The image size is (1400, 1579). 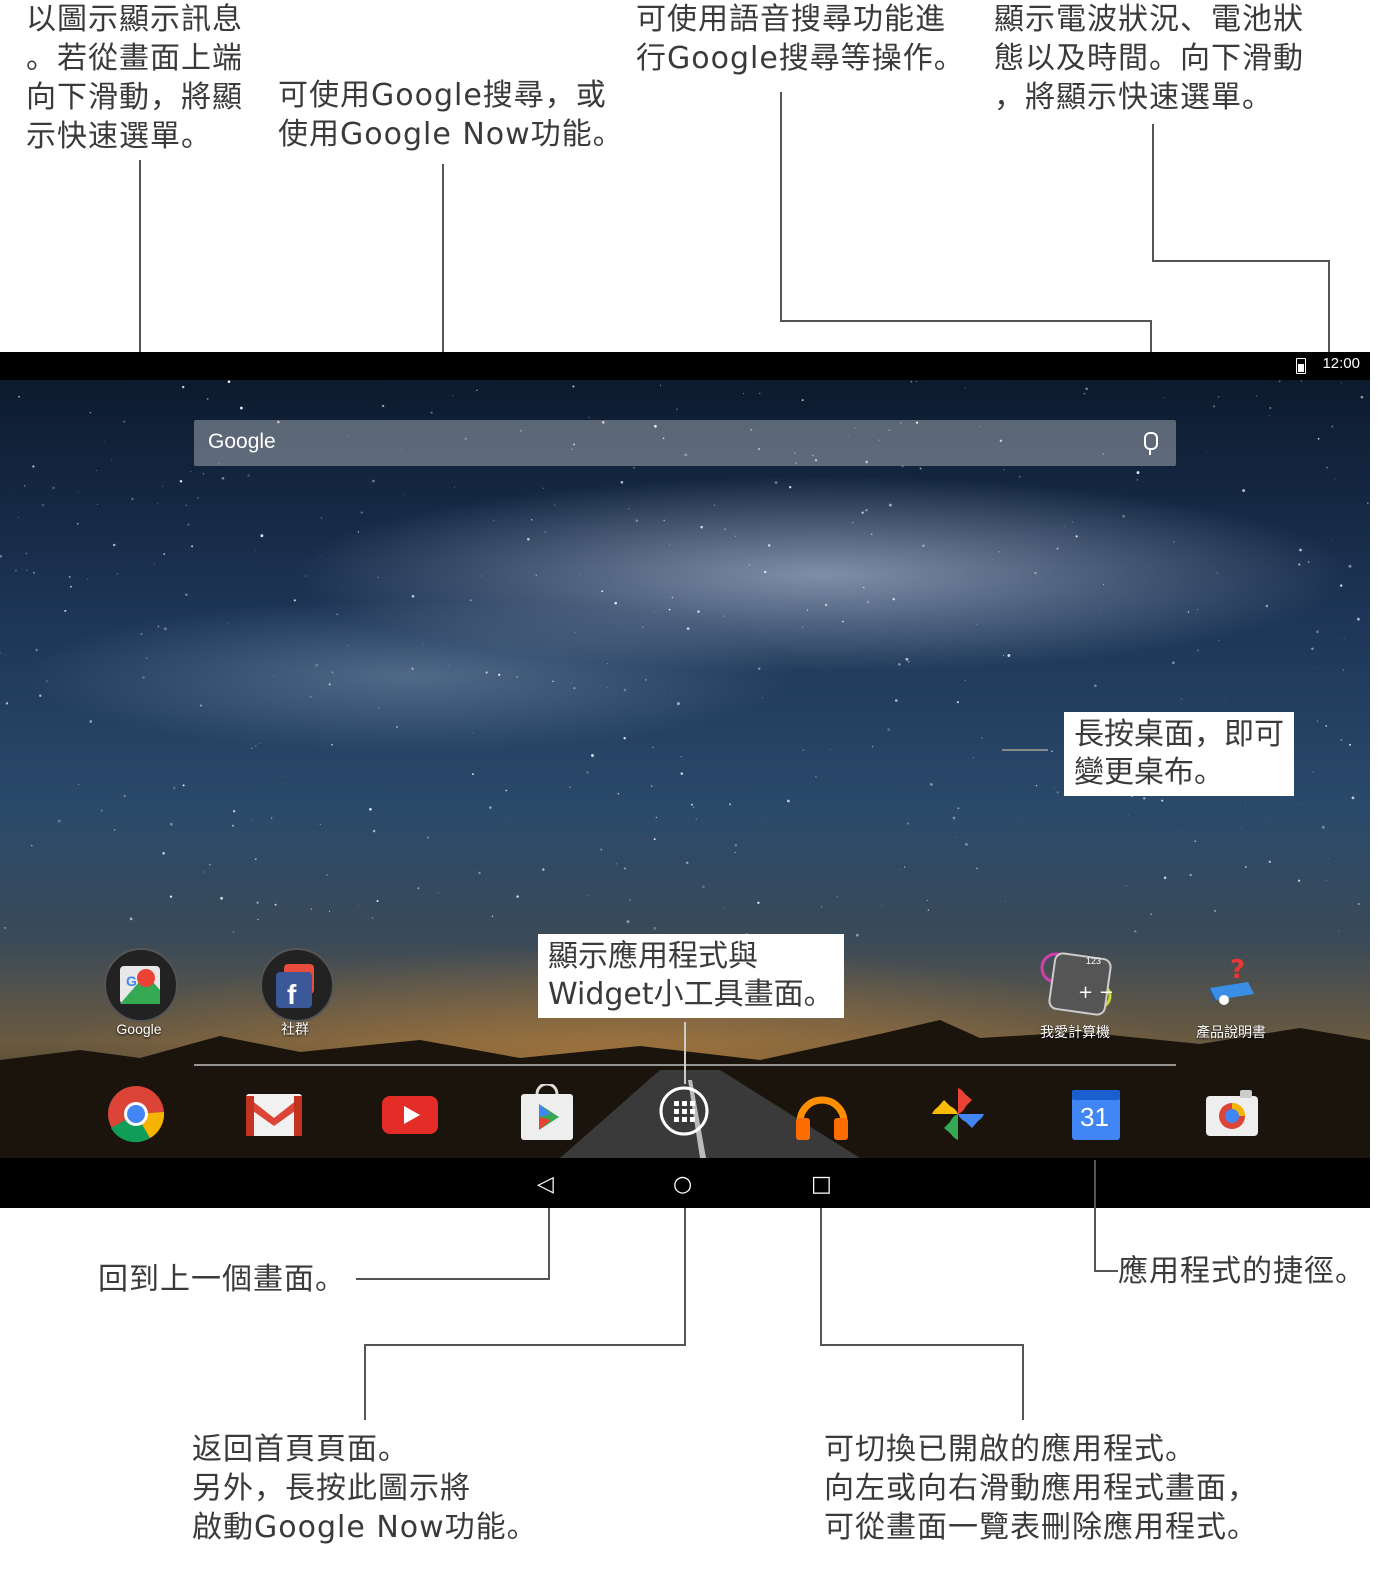 What do you see at coordinates (682, 1184) in the screenshot?
I see `home-icon: ○` at bounding box center [682, 1184].